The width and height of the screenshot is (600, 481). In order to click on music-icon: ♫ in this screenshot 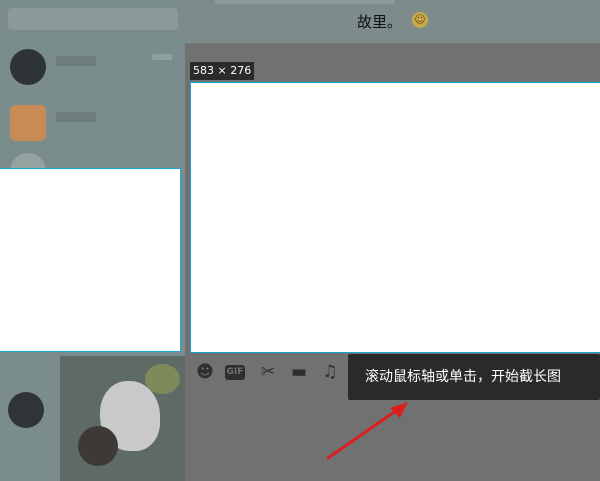, I will do `click(330, 372)`.